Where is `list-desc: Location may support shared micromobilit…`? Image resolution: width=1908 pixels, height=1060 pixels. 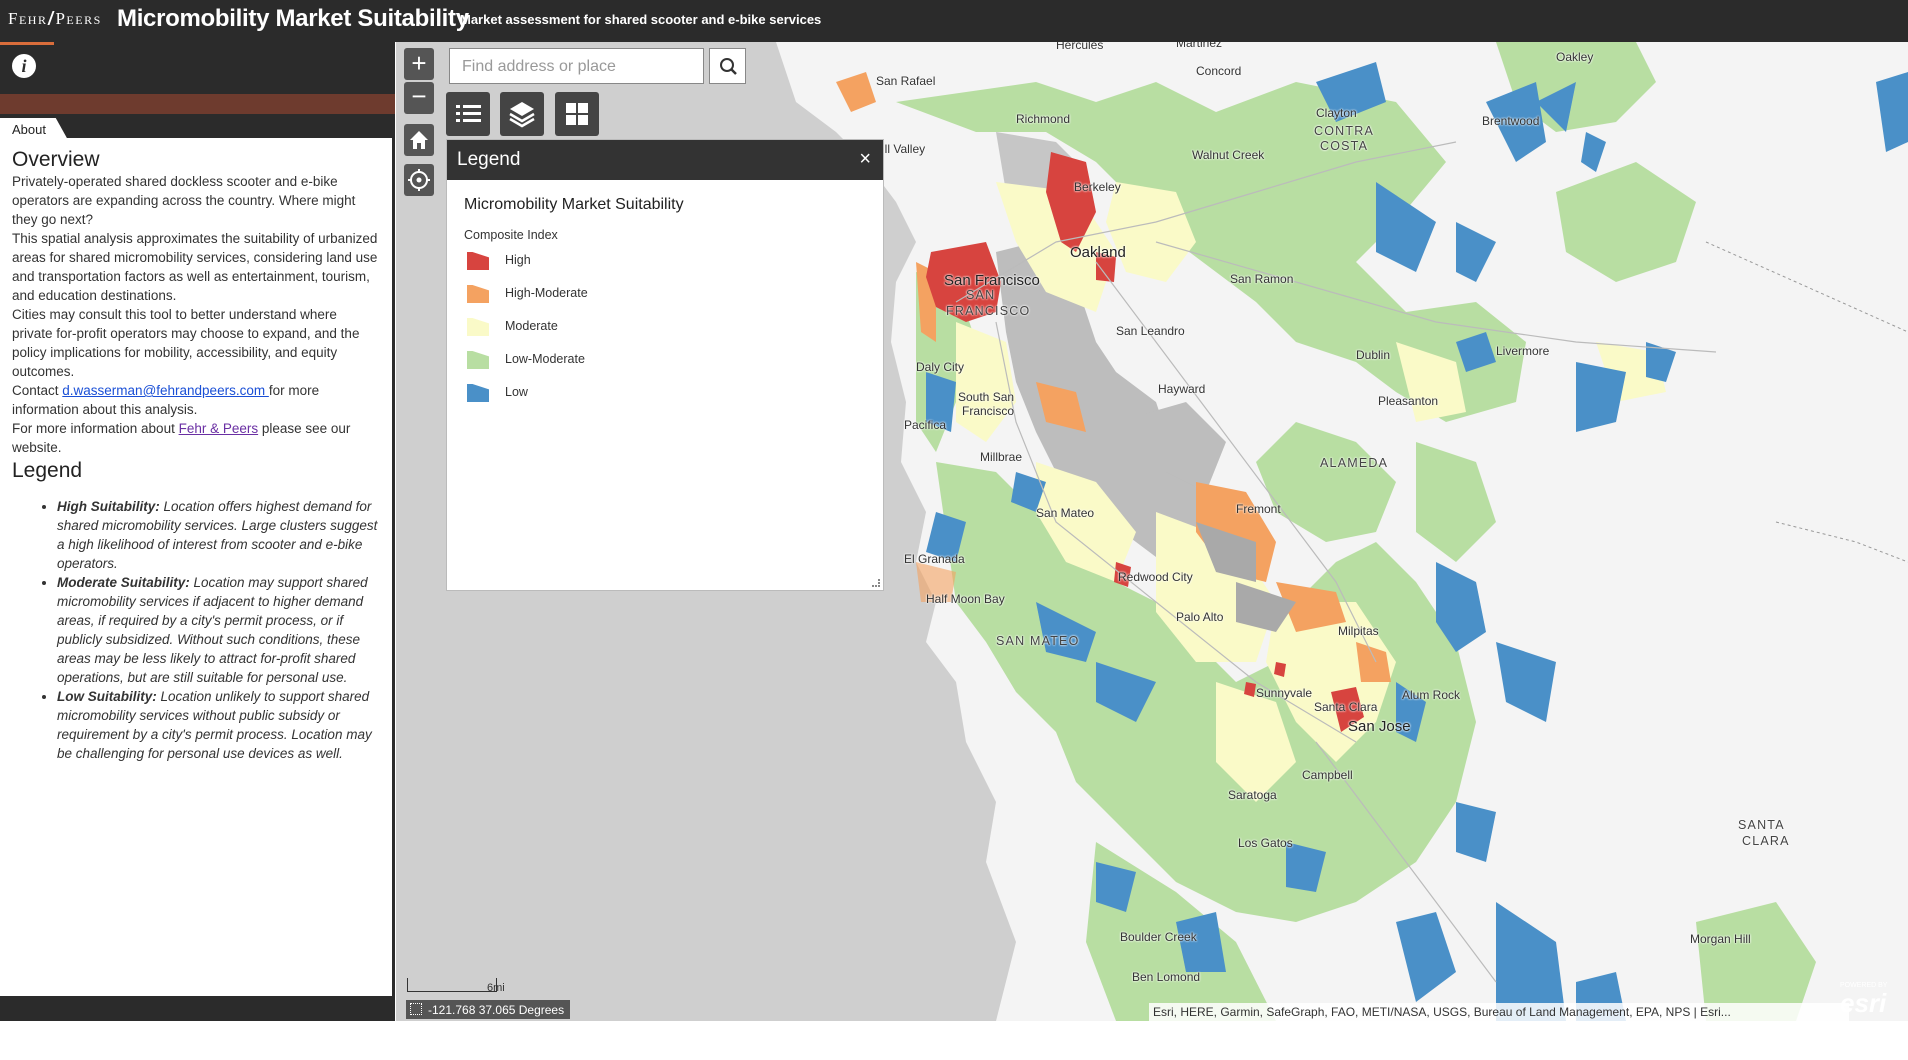 list-desc: Location may support shared micromobilit… is located at coordinates (212, 630).